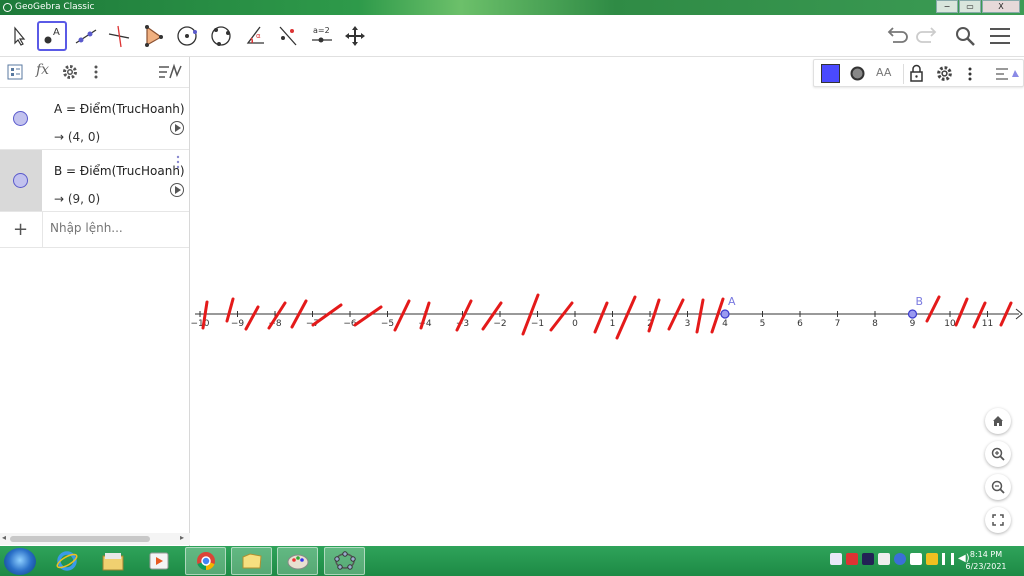  I want to click on x-axis-tick-label: 8, so click(875, 324).